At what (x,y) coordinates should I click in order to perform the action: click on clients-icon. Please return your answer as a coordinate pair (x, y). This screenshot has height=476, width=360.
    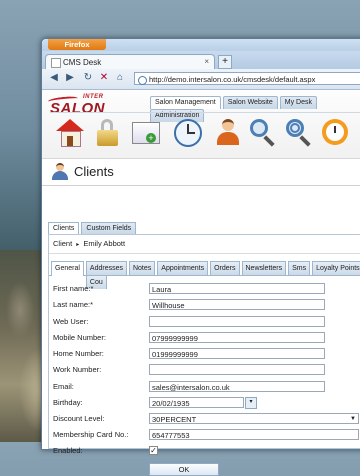
    Looking at the image, I should click on (60, 172).